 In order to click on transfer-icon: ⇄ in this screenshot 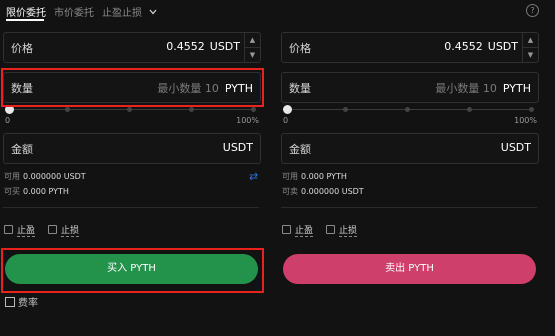, I will do `click(253, 176)`.